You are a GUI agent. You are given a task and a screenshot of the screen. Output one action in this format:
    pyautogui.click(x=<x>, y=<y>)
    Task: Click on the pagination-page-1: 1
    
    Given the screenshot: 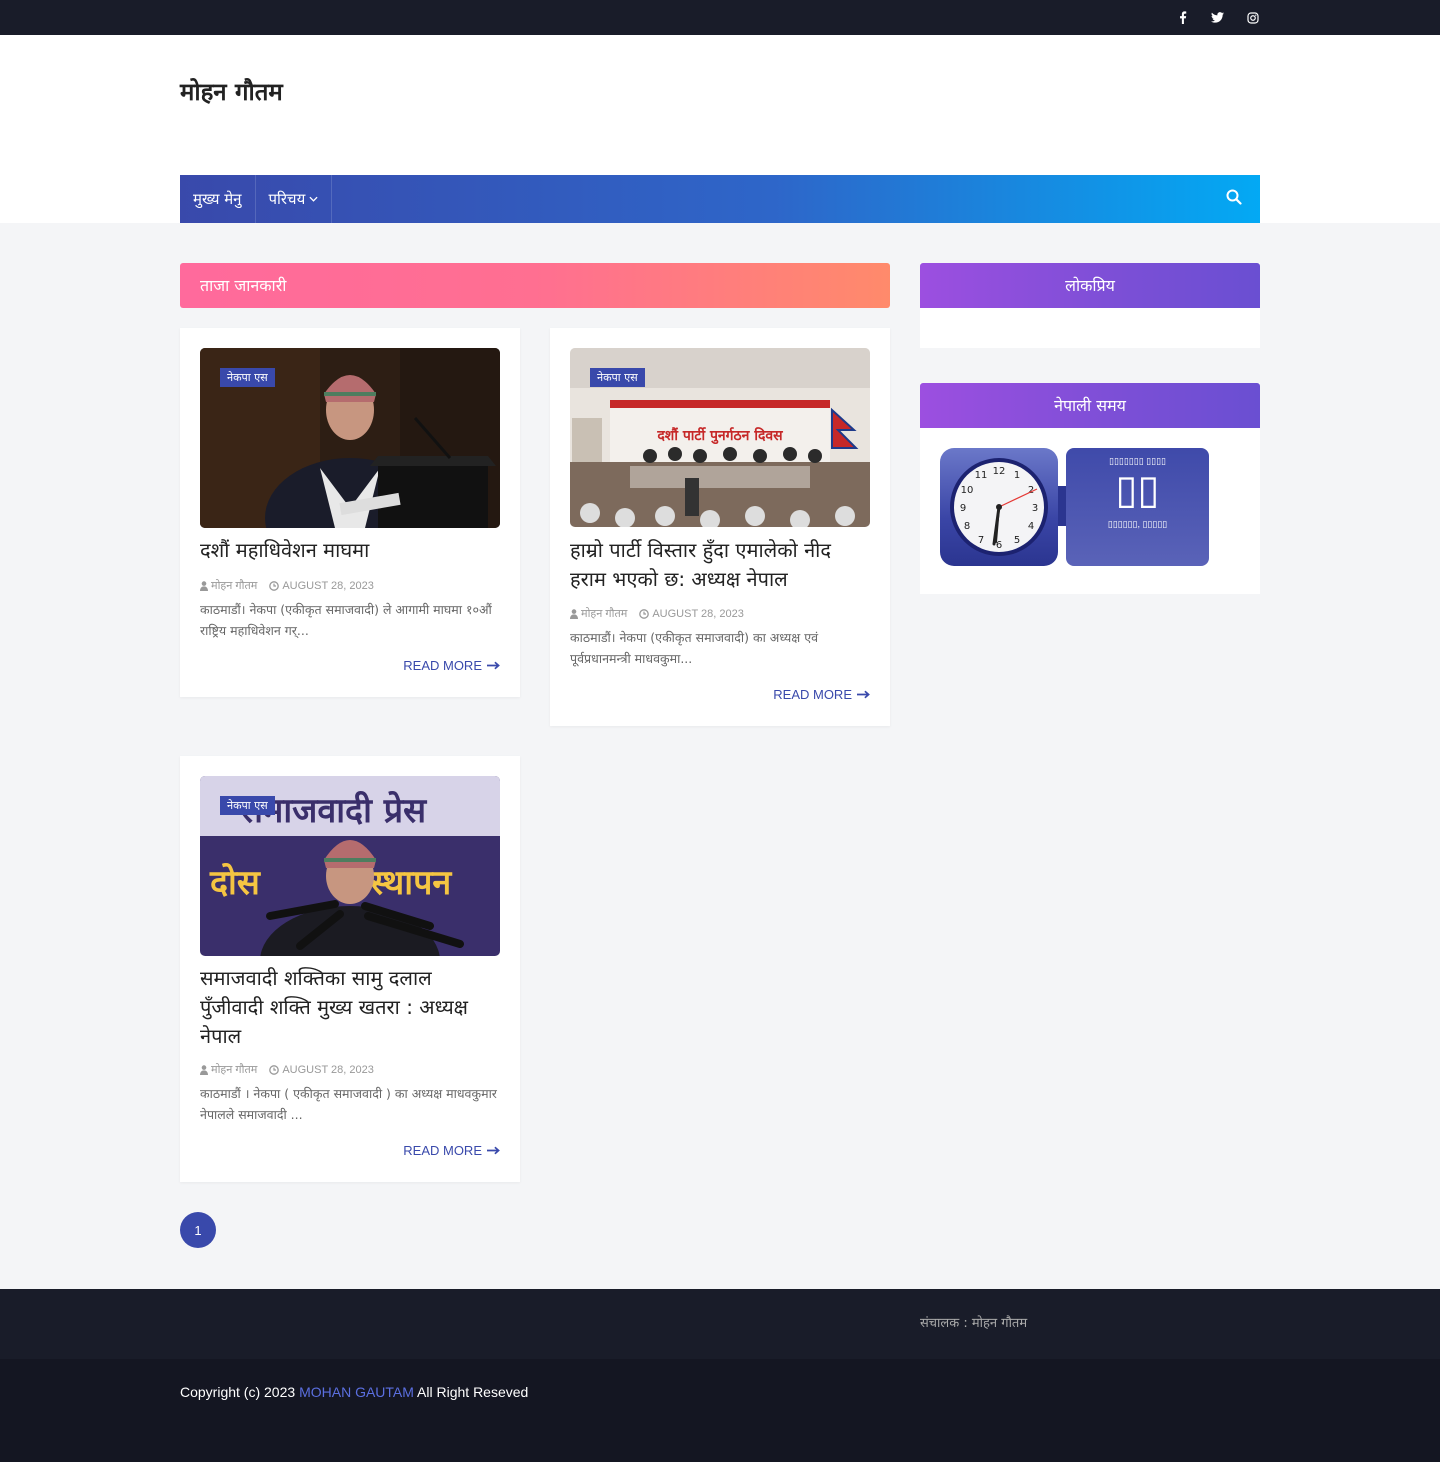 What is the action you would take?
    pyautogui.click(x=198, y=1230)
    